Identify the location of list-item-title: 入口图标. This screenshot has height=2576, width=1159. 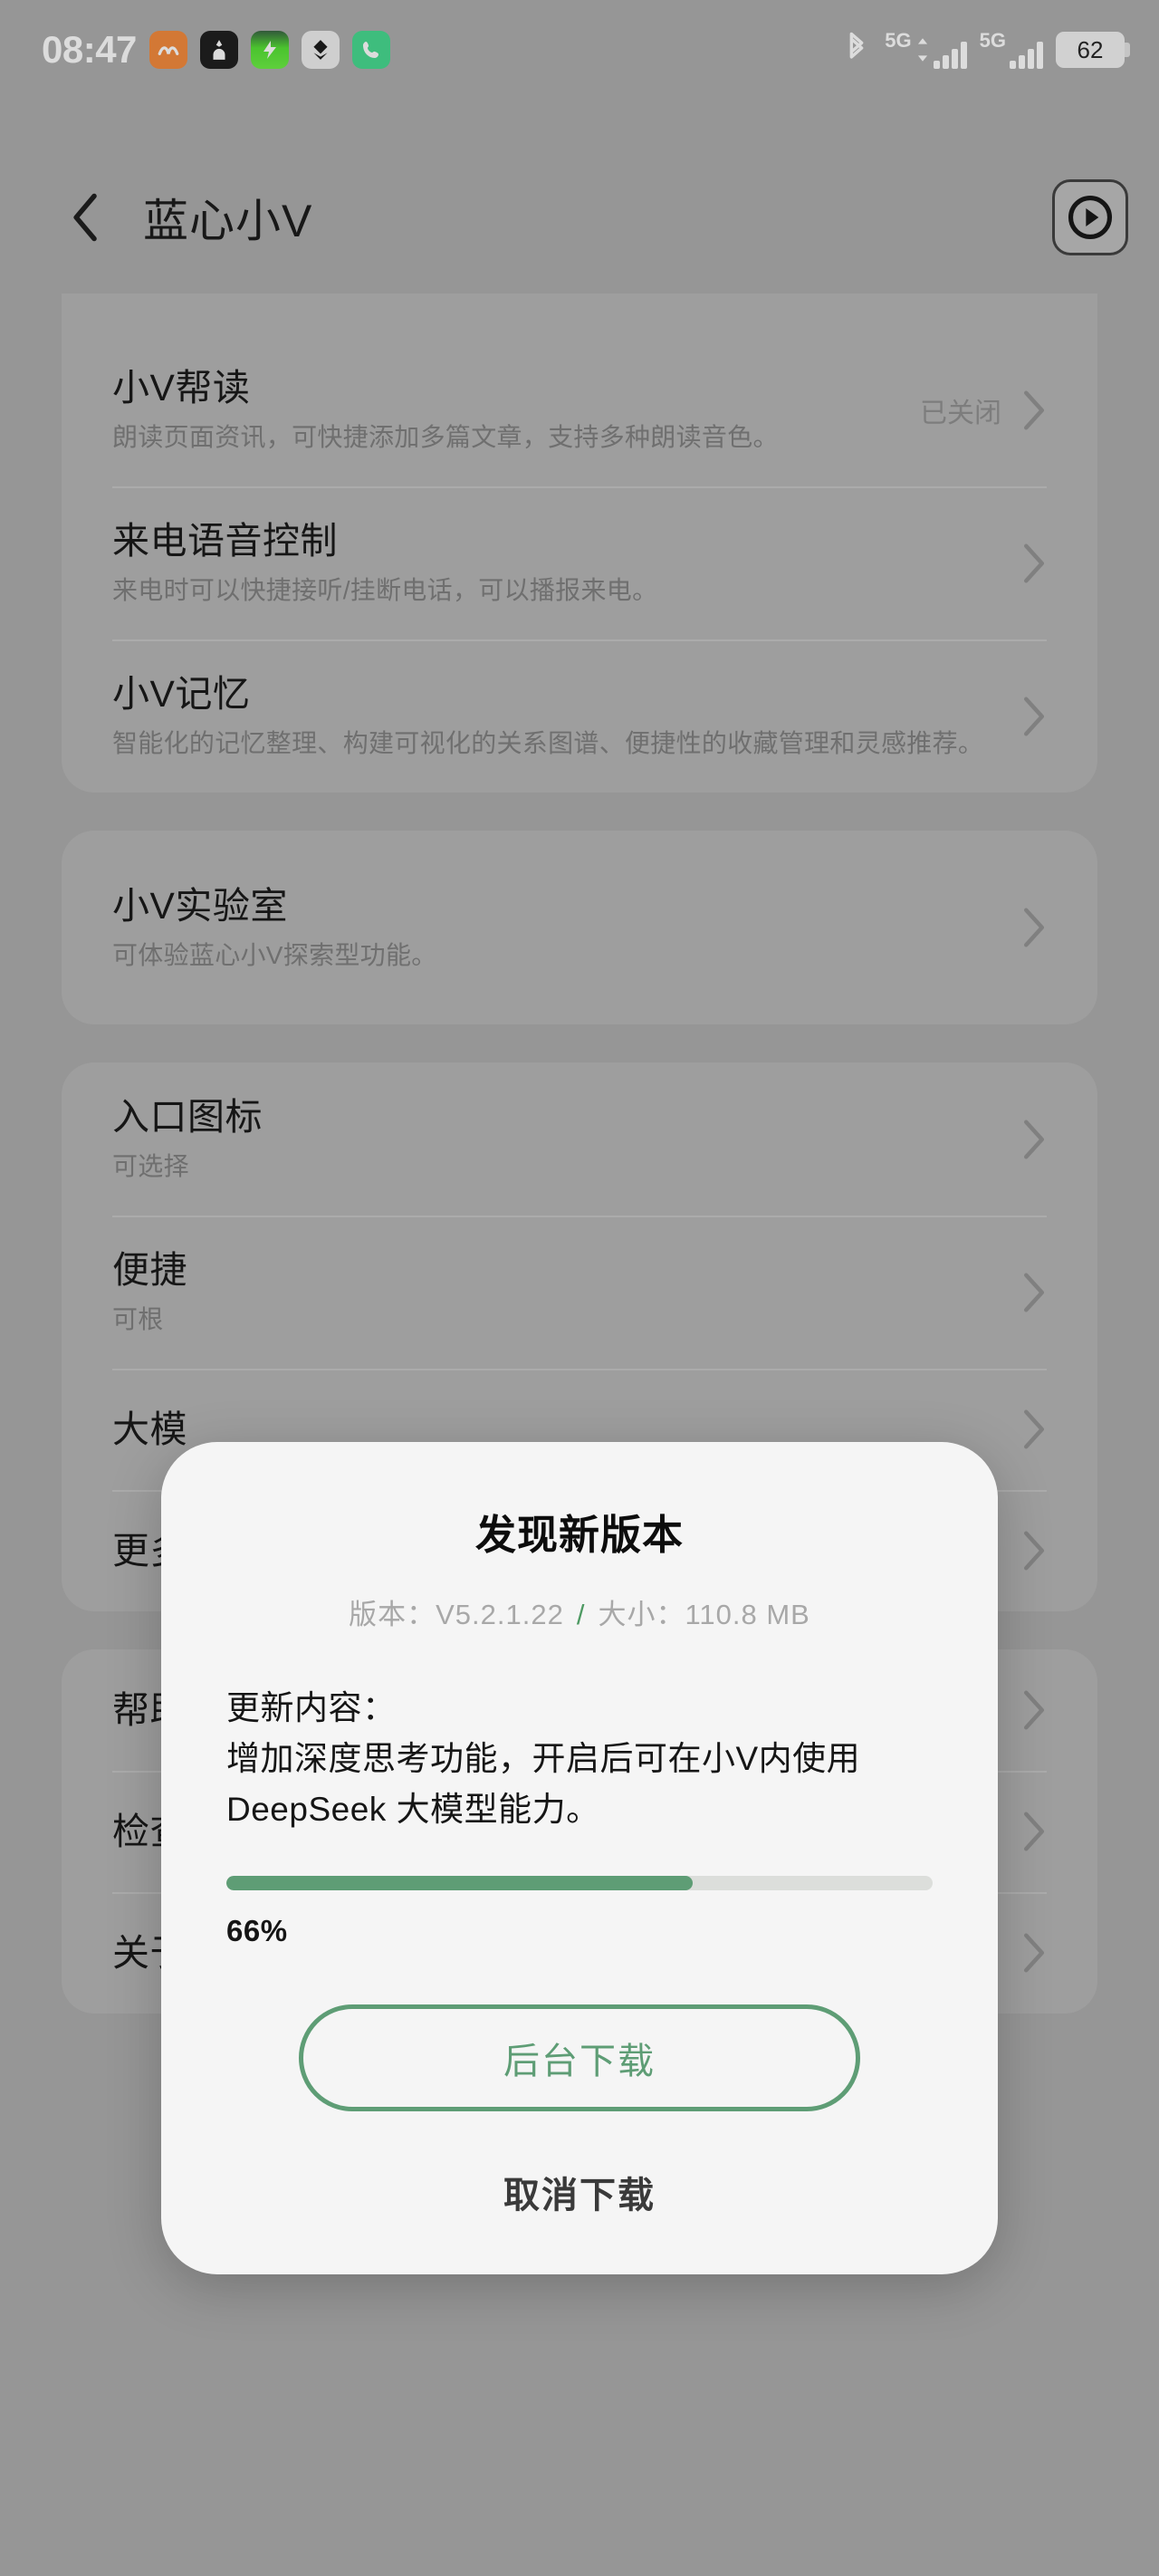
(187, 1117).